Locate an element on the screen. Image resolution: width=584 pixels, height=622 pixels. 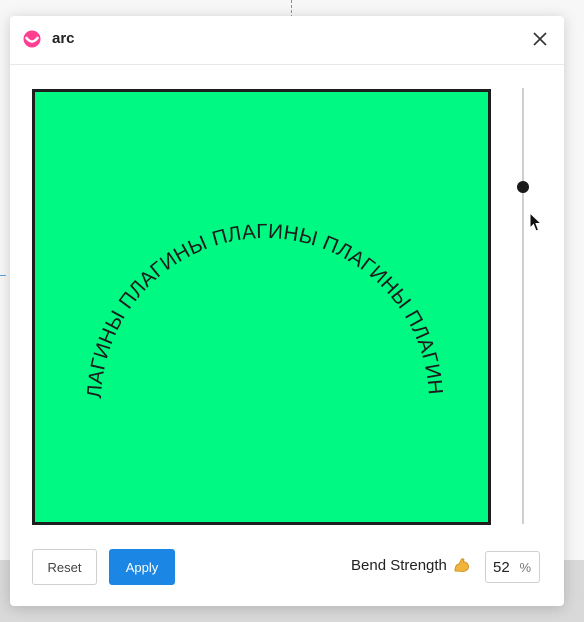
flexed-biceps-icon is located at coordinates (461, 565).